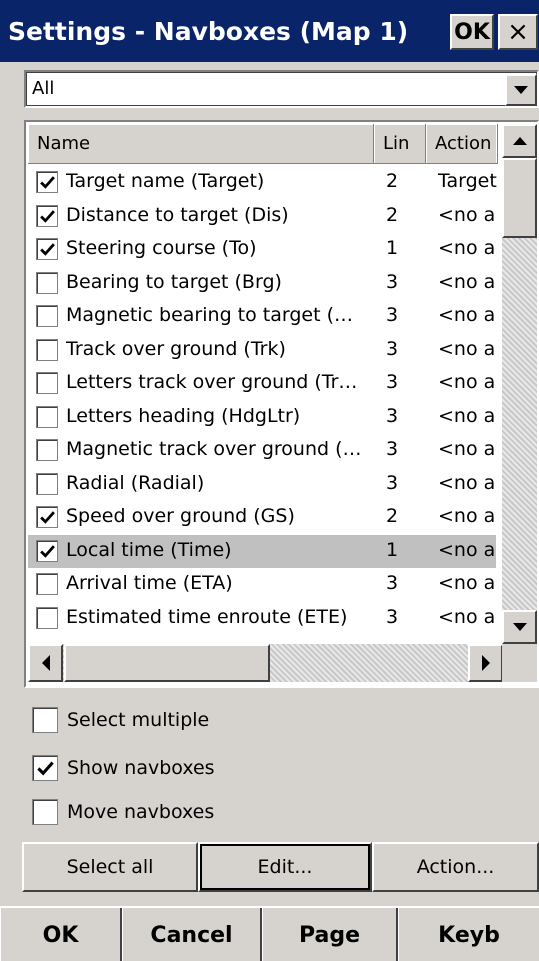  Describe the element at coordinates (262, 584) in the screenshot. I see `list-item: Arrival time (ETA) 3 <no a` at that location.